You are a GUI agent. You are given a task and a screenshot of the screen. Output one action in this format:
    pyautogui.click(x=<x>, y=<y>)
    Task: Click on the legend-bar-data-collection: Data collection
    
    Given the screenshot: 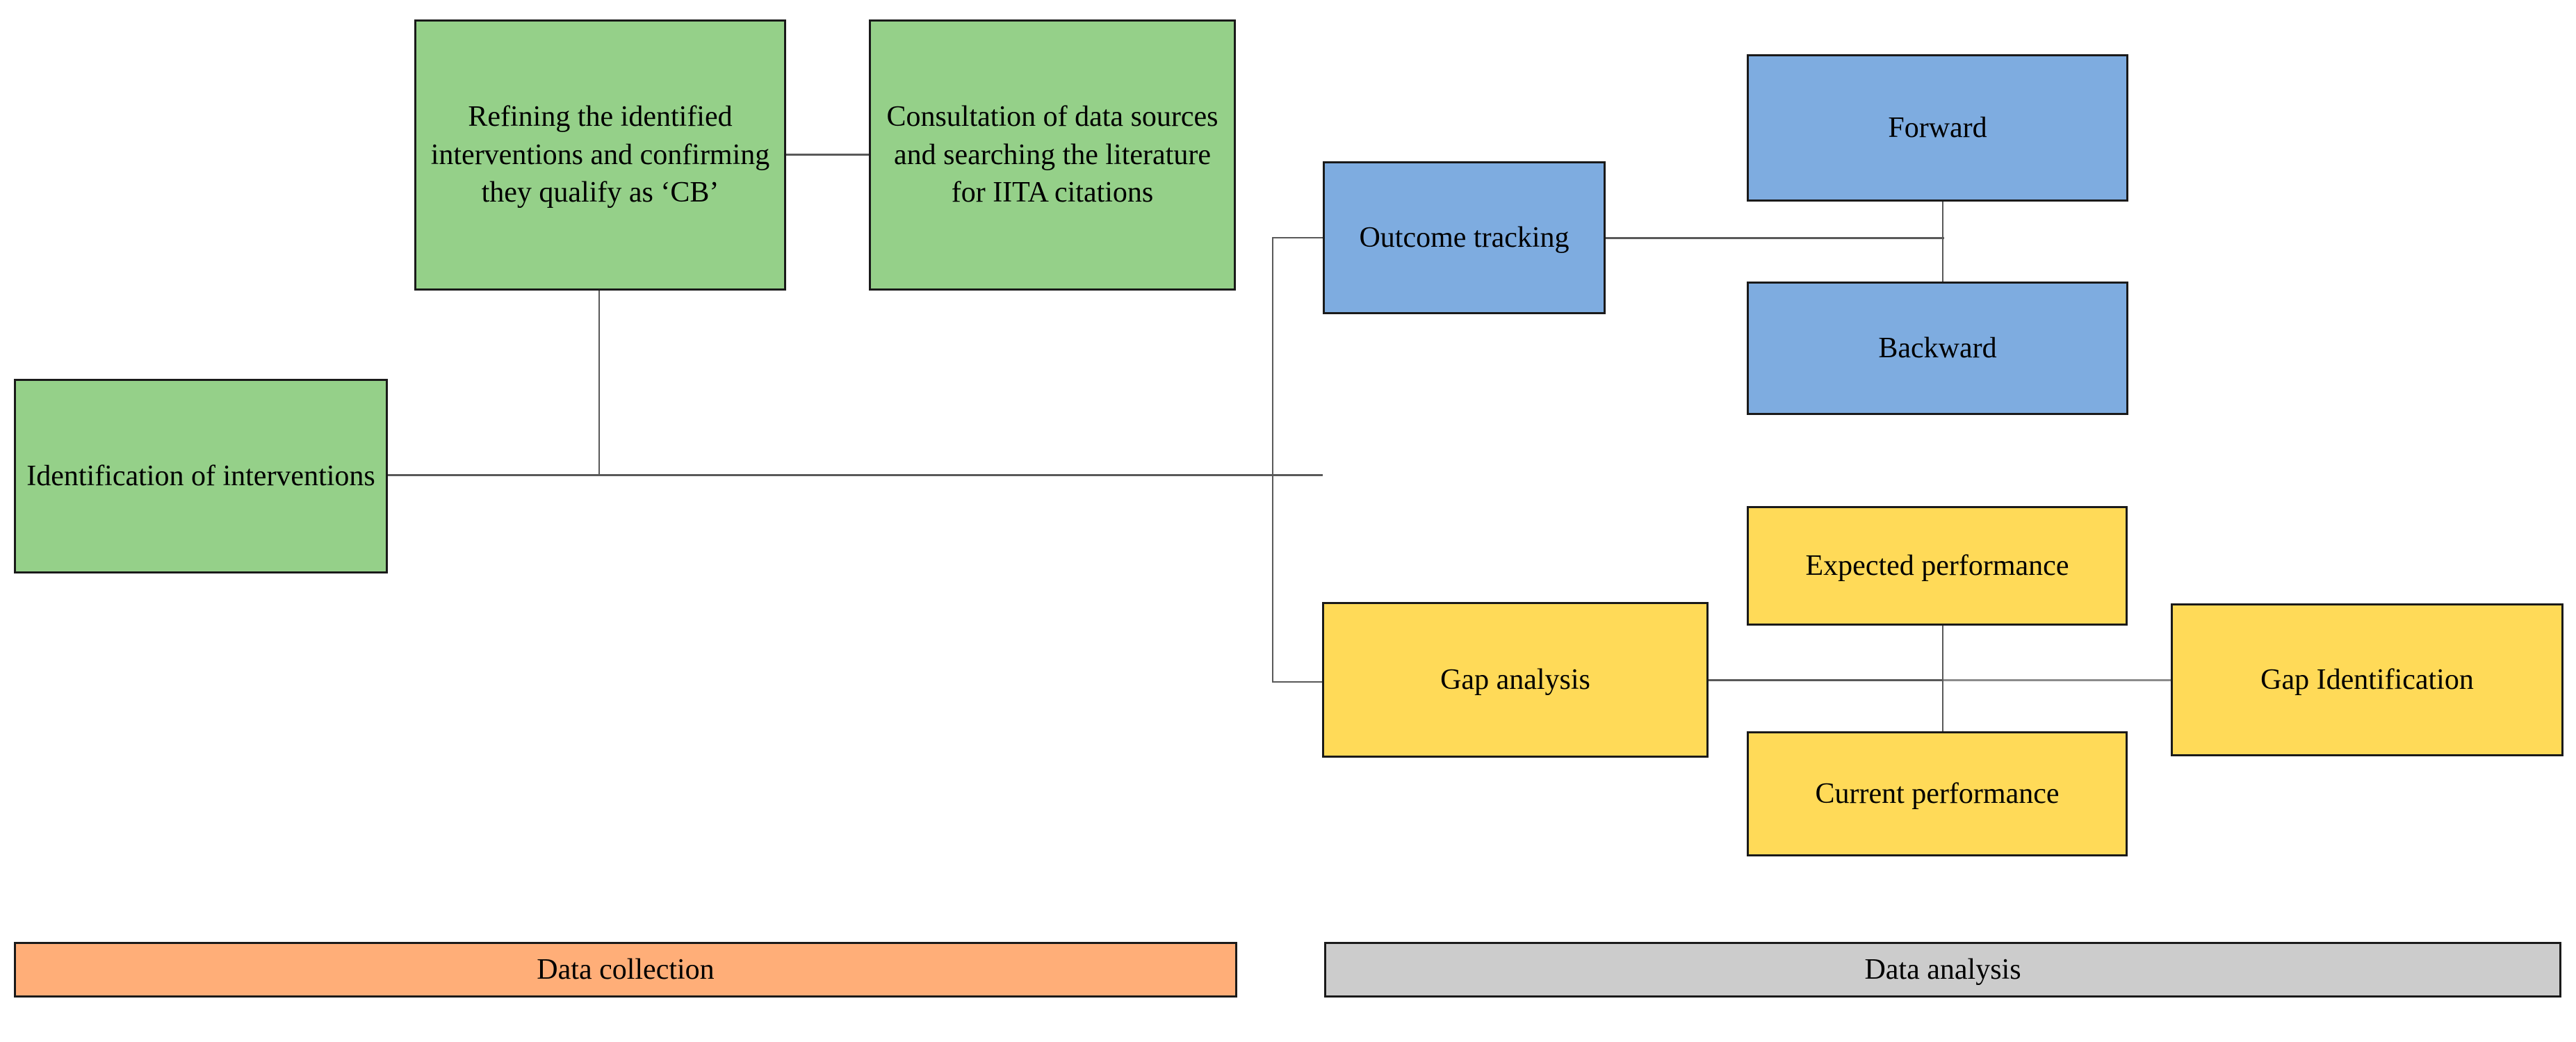 What is the action you would take?
    pyautogui.click(x=625, y=970)
    